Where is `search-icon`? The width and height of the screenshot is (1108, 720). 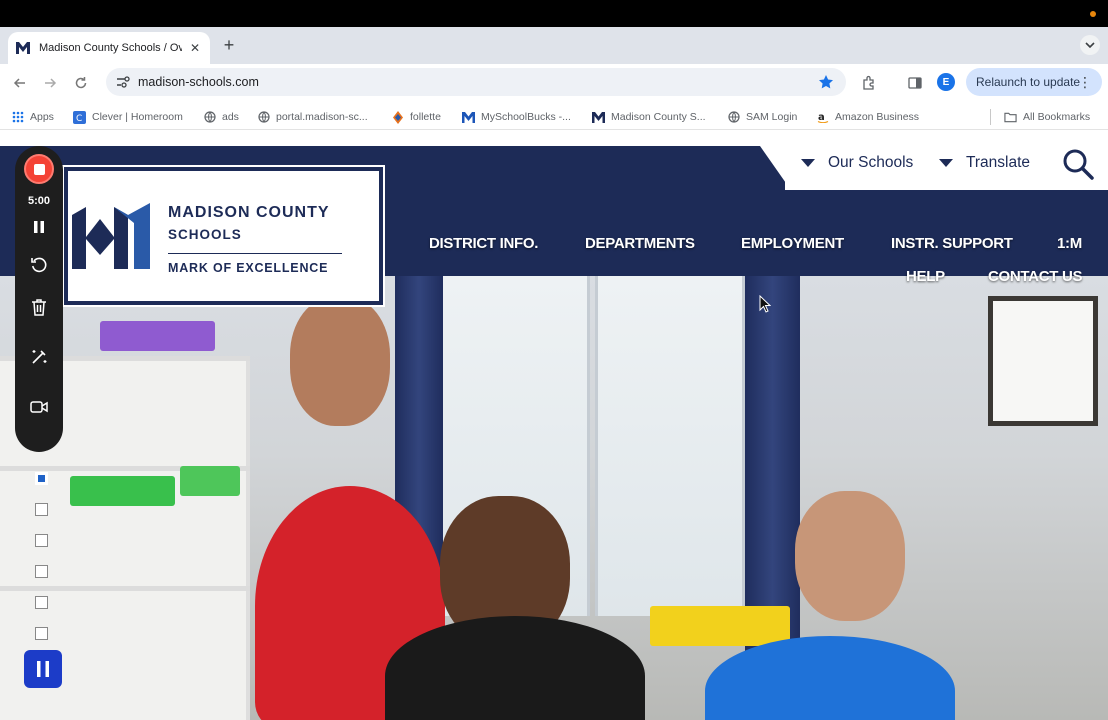
search-icon is located at coordinates (1078, 164).